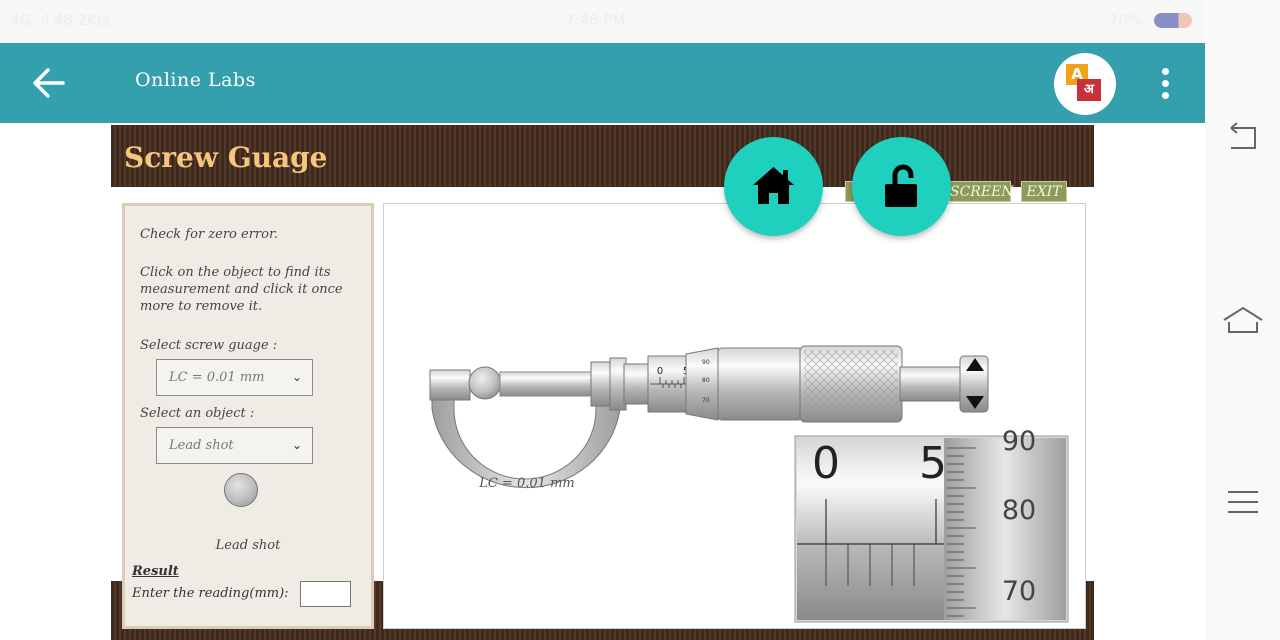 The height and width of the screenshot is (640, 1280). I want to click on status-bar: 4G .ıl 48.2K/s 7:46 PM 70%, so click(602, 21).